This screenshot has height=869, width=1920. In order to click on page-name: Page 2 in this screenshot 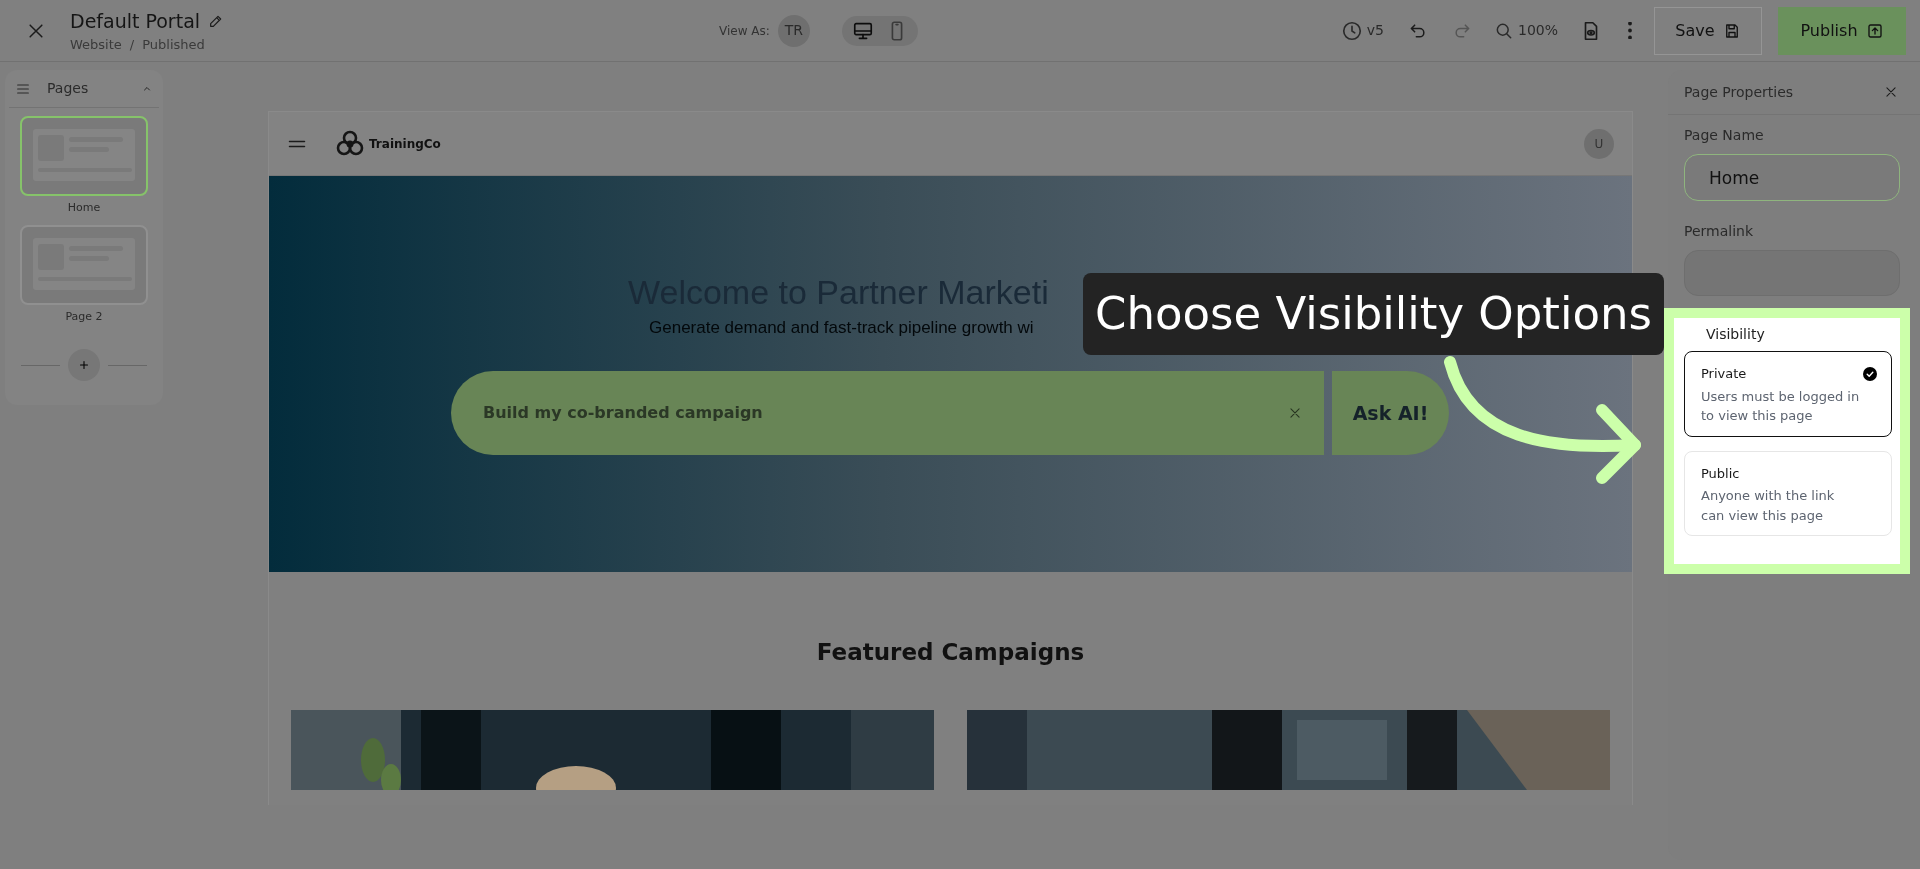, I will do `click(84, 316)`.